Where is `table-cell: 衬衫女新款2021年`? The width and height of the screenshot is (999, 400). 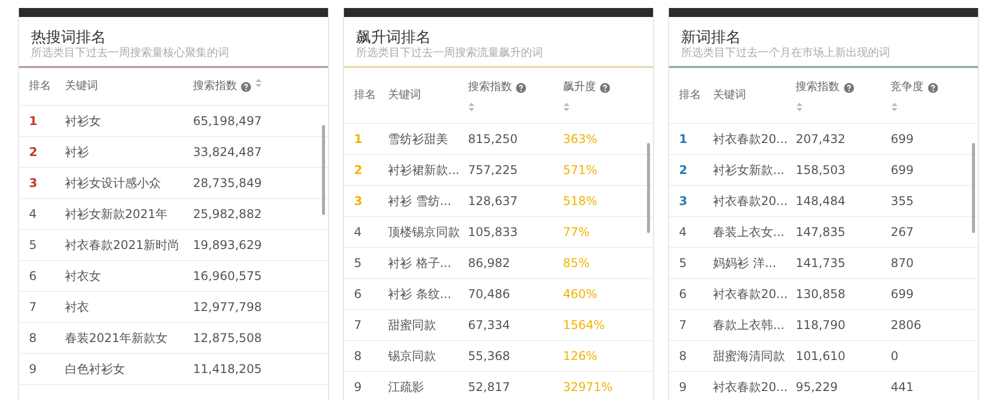 table-cell: 衬衫女新款2021年 is located at coordinates (125, 214).